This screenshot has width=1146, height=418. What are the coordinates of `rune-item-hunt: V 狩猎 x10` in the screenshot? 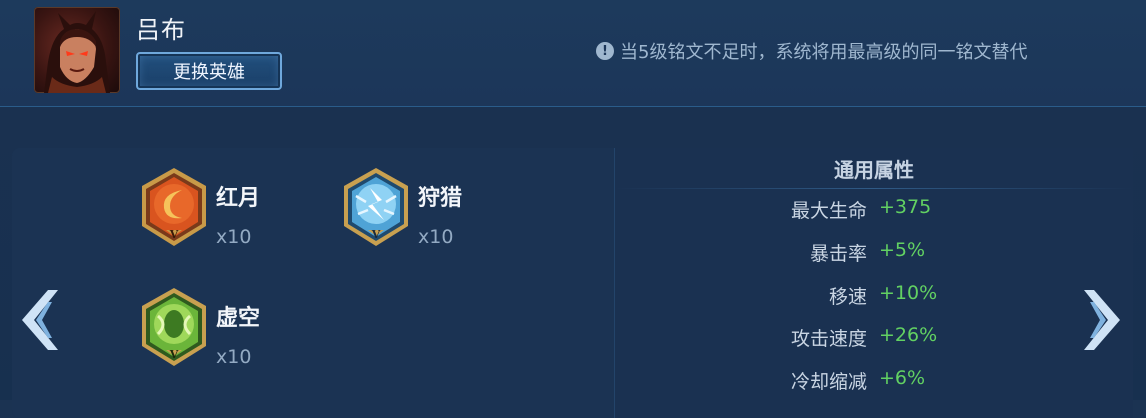 It's located at (401, 207).